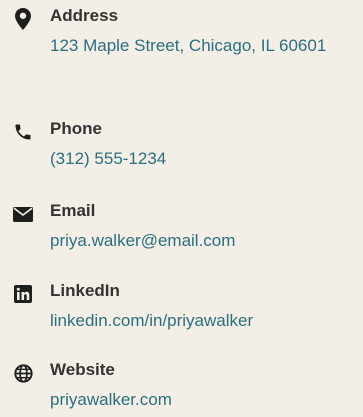 The height and width of the screenshot is (417, 363). Describe the element at coordinates (82, 369) in the screenshot. I see `website-label: Website` at that location.